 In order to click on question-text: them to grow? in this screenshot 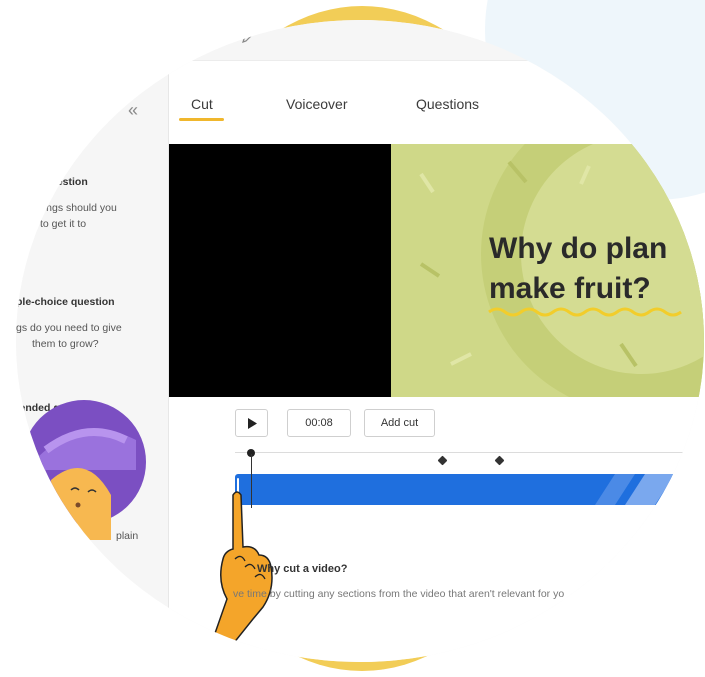, I will do `click(65, 344)`.